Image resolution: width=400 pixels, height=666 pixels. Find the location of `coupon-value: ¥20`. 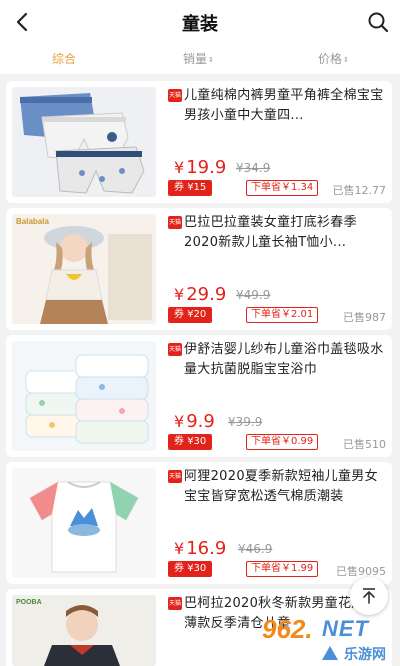

coupon-value: ¥20 is located at coordinates (197, 314).